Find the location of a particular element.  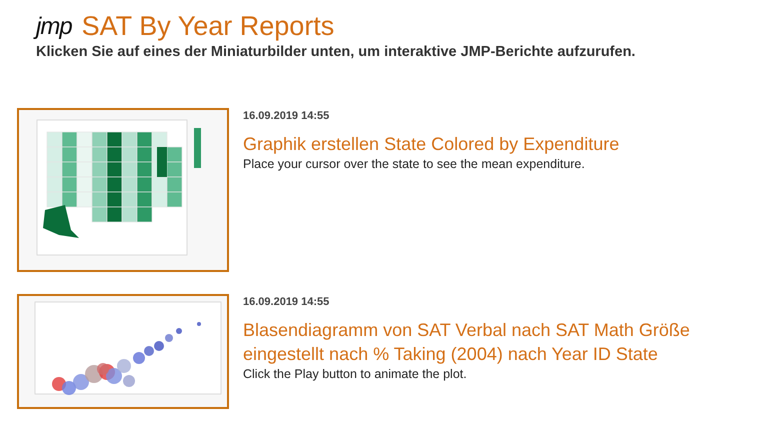

report-description: Click the Play button to animate the plot. is located at coordinates (355, 374).